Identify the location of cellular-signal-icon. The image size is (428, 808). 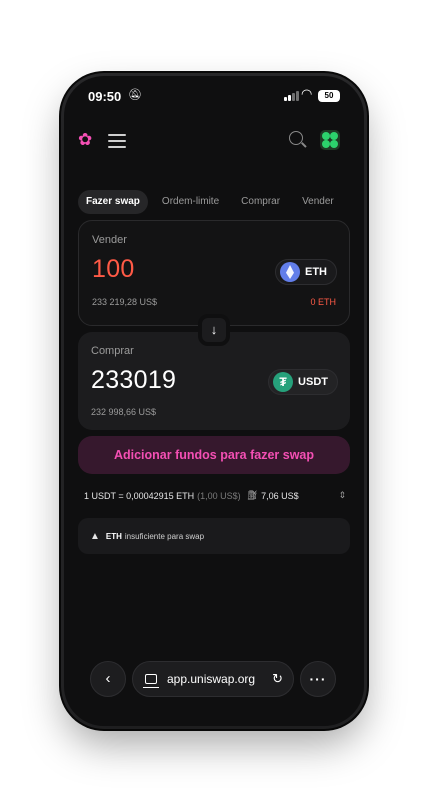
(291, 96).